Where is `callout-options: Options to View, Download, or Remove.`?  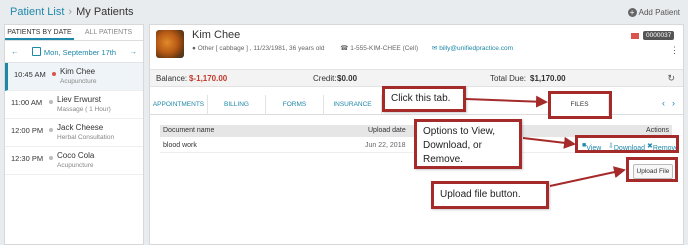 callout-options: Options to View, Download, or Remove. is located at coordinates (468, 144).